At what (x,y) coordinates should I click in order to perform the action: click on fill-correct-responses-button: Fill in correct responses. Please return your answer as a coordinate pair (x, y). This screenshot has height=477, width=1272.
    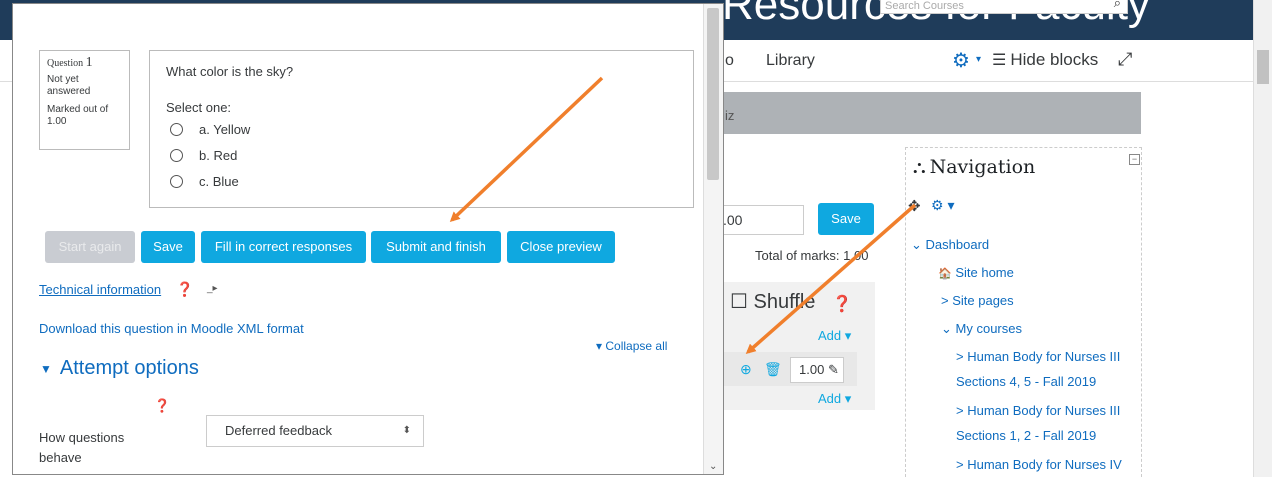
    Looking at the image, I should click on (283, 247).